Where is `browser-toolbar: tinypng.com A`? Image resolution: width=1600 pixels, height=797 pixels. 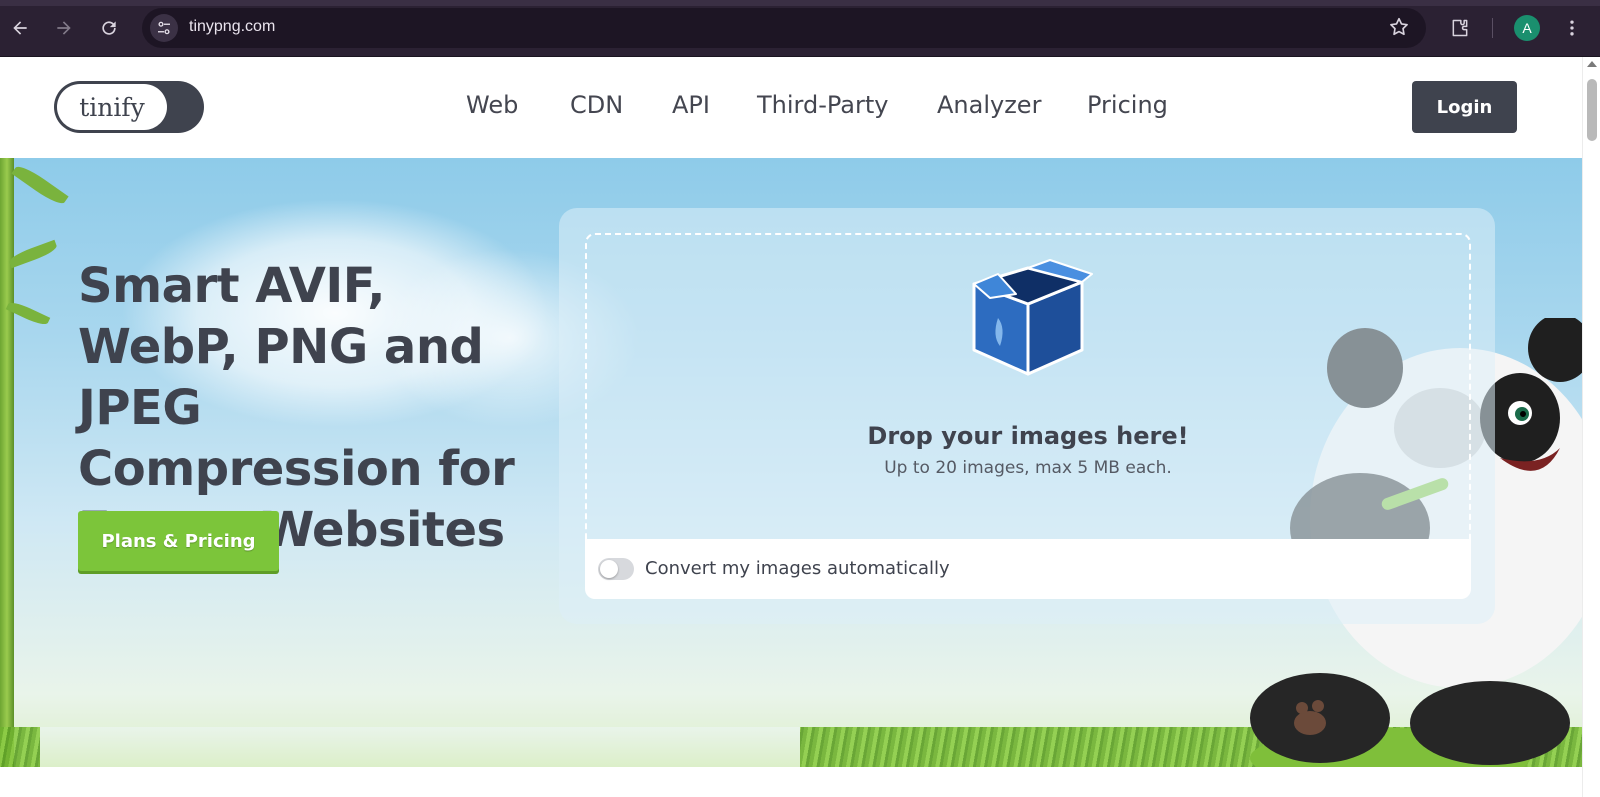
browser-toolbar: tinypng.com A is located at coordinates (800, 28).